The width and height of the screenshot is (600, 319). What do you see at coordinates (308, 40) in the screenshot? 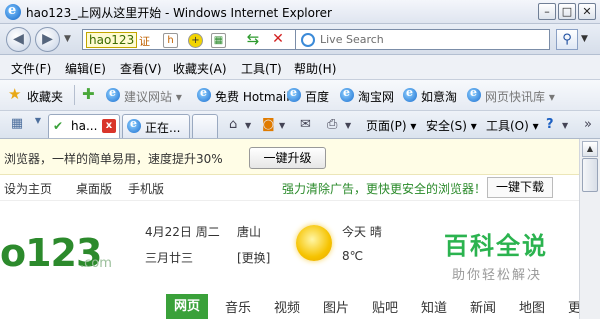
I see `live-search-icon` at bounding box center [308, 40].